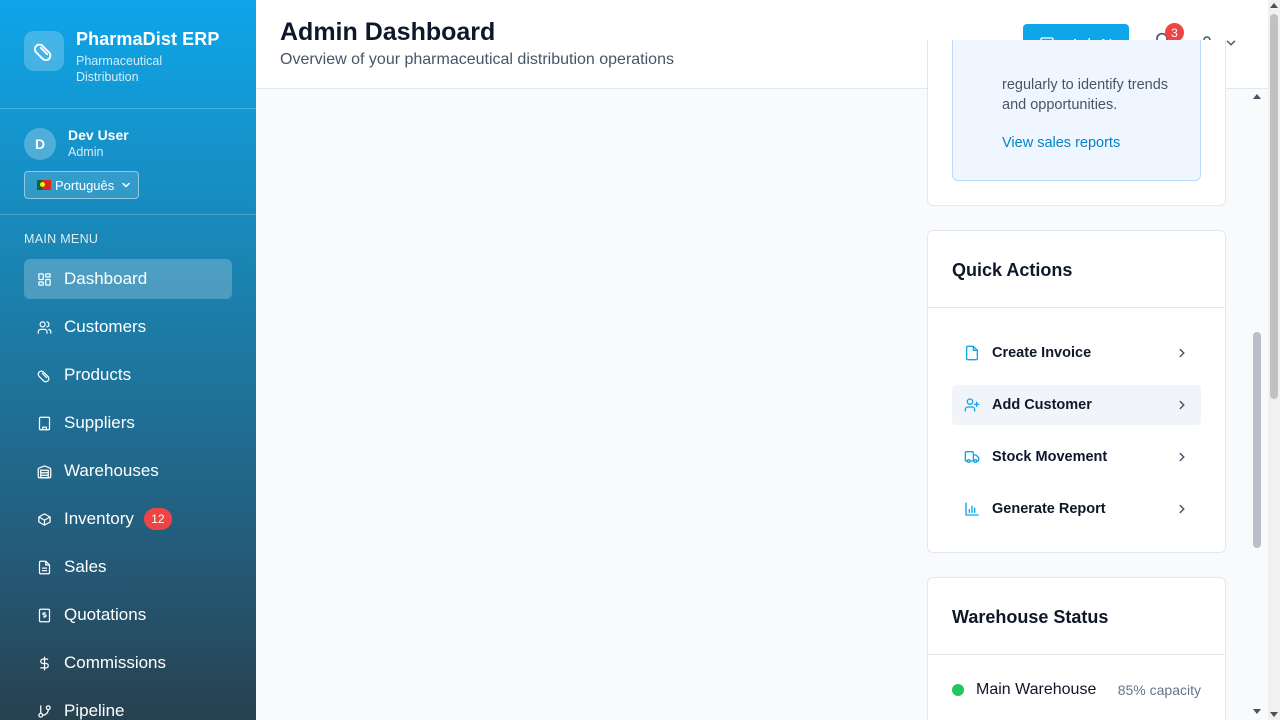 The height and width of the screenshot is (720, 1280). I want to click on receipt-icon, so click(44, 615).